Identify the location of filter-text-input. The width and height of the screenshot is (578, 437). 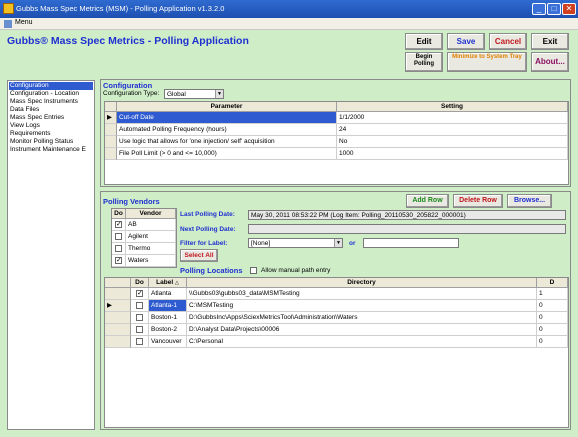
(411, 243).